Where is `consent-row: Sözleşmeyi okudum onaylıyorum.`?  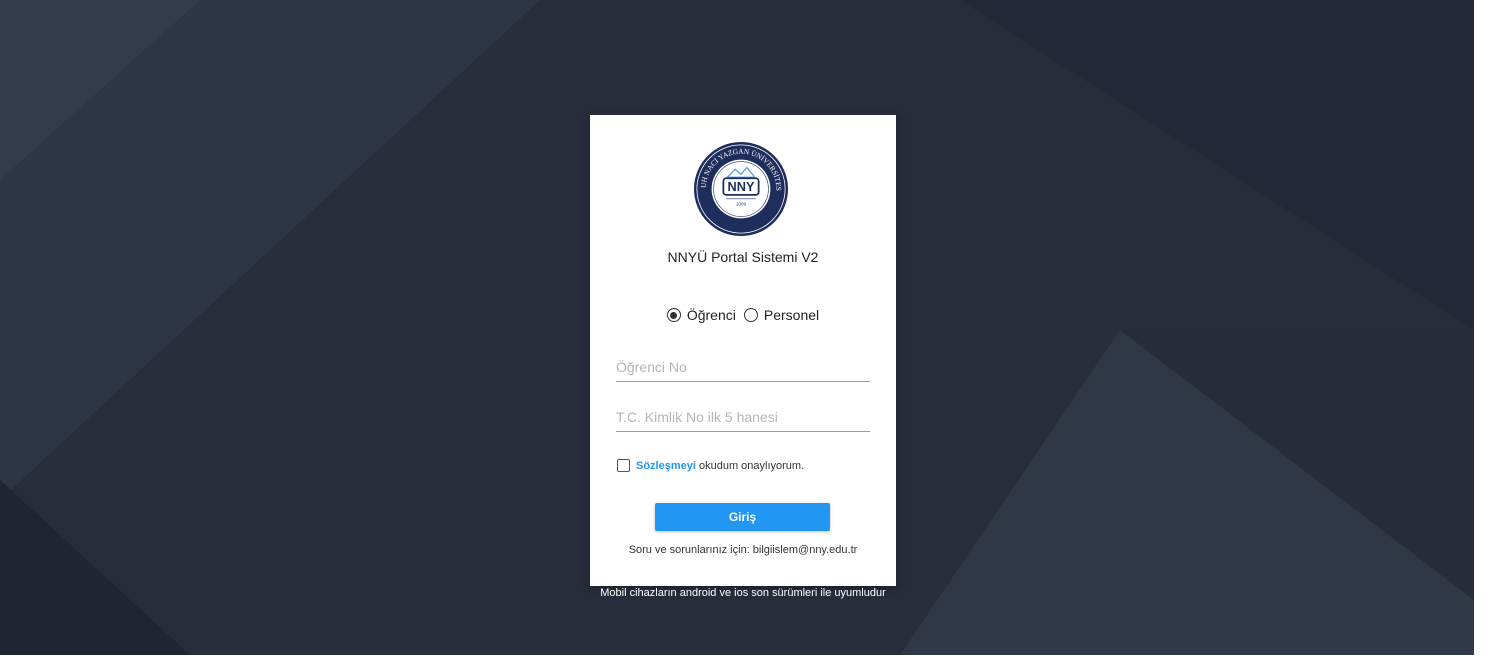 consent-row: Sözleşmeyi okudum onaylıyorum. is located at coordinates (710, 465).